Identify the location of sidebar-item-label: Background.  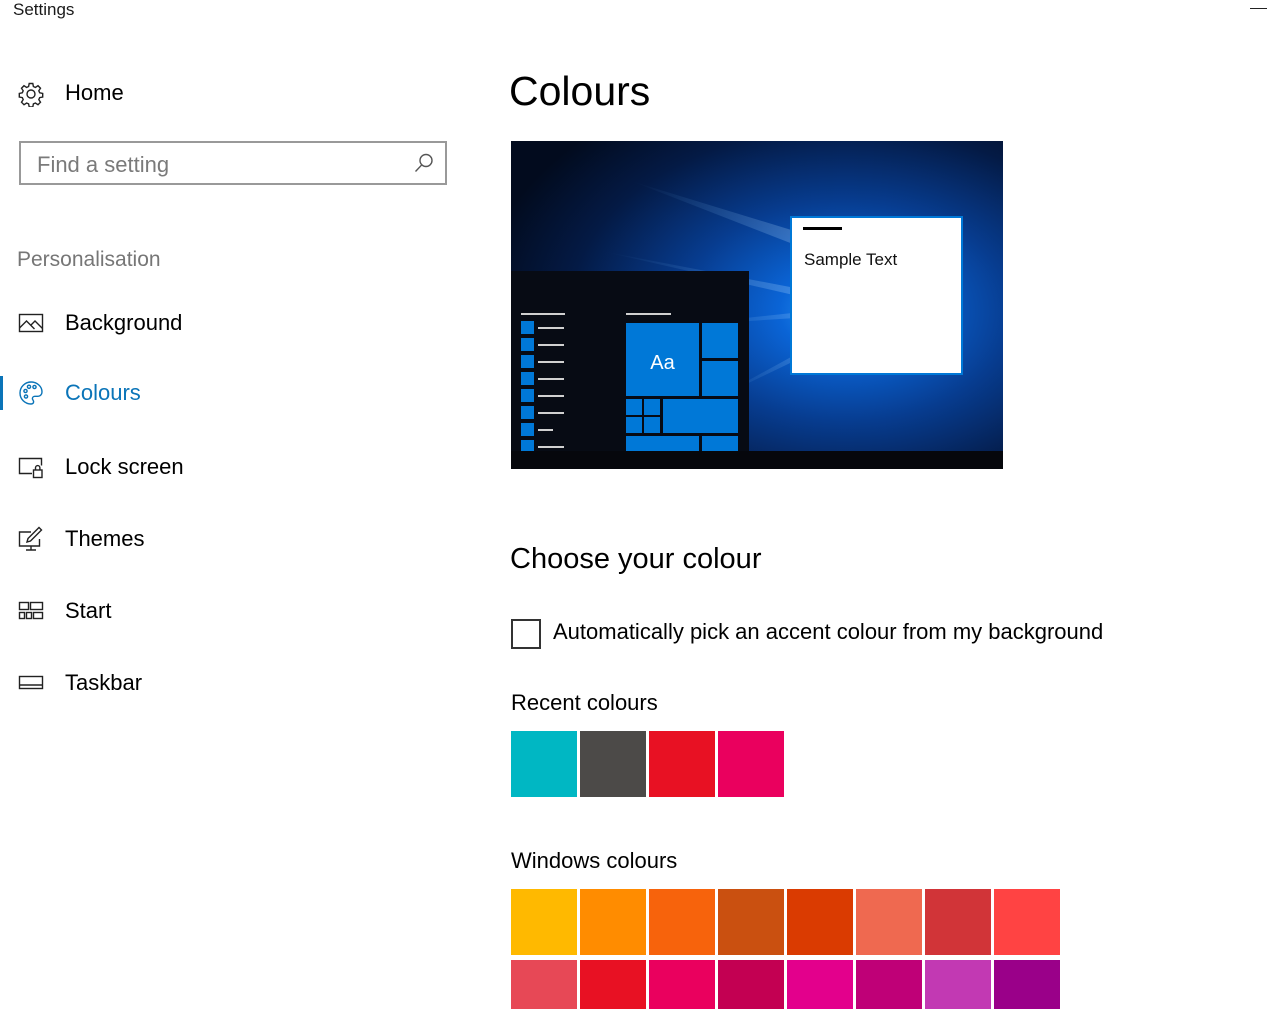
(124, 322).